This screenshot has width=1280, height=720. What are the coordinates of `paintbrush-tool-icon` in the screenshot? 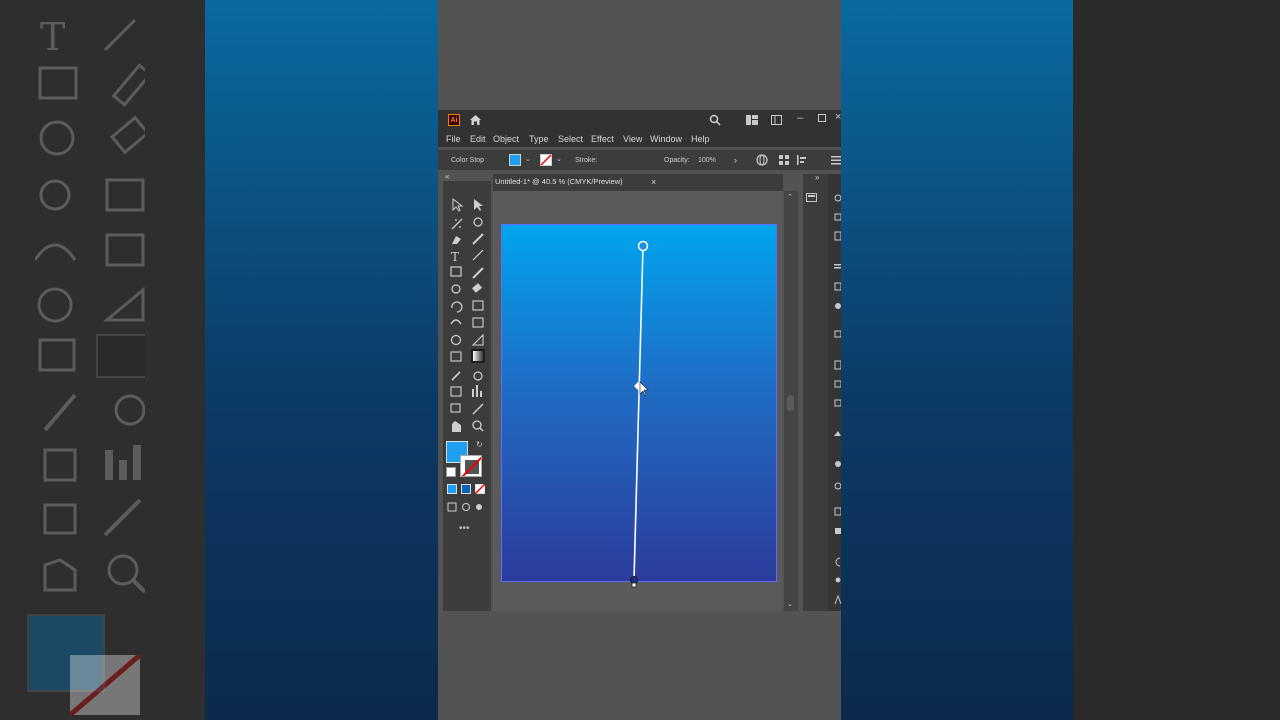 It's located at (478, 273).